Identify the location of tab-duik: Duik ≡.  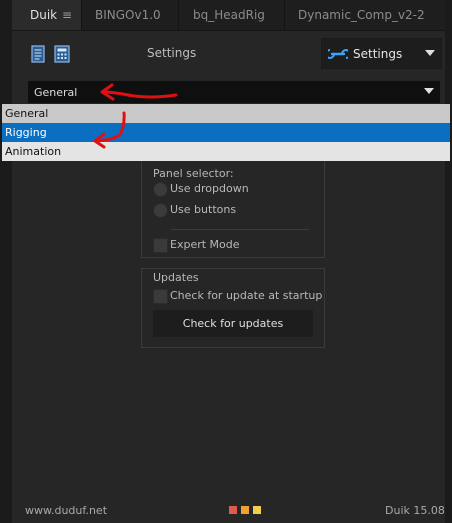
(47, 15).